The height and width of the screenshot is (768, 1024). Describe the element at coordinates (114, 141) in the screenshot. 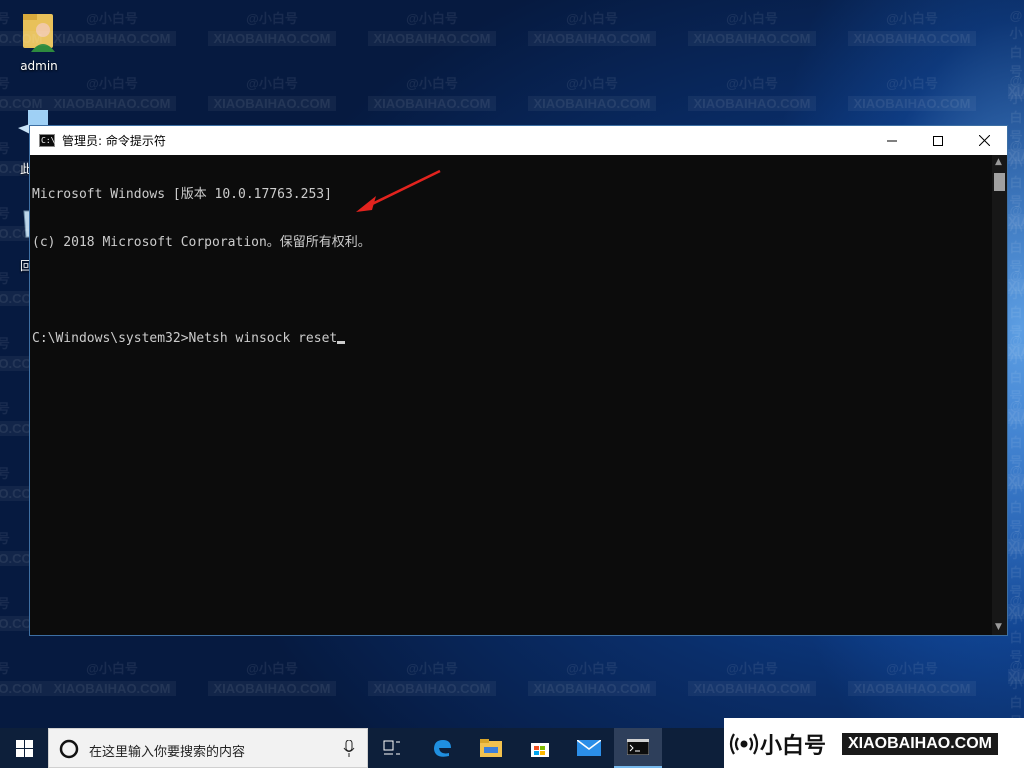

I see `window-title: 管理员: 命令提示符` at that location.